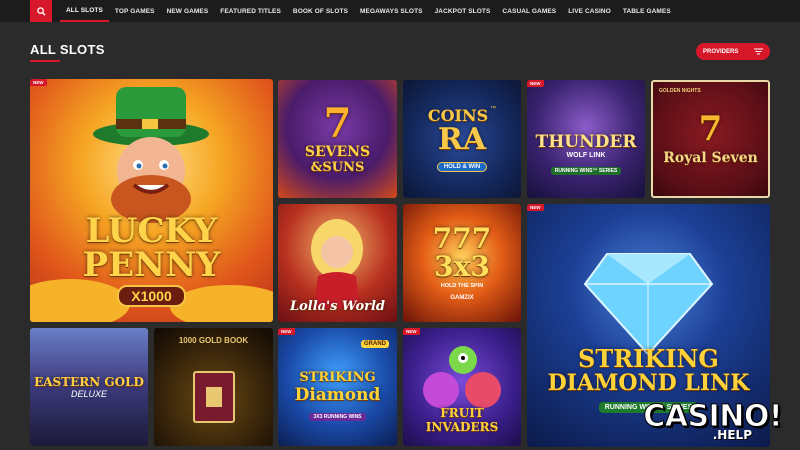 The image size is (800, 450). What do you see at coordinates (586, 141) in the screenshot?
I see `game-title-line1: THUNDER` at bounding box center [586, 141].